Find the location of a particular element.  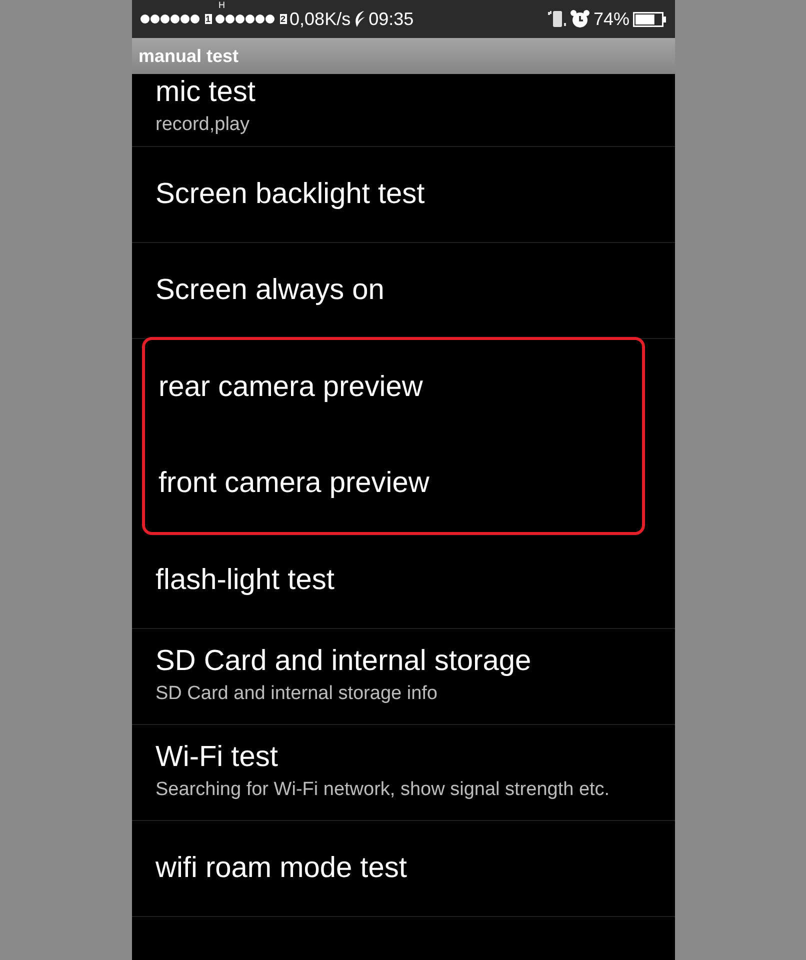

menu-item: Wi-Fi test Searching for Wi-Fi network, show signal strength etc. is located at coordinates (403, 772).